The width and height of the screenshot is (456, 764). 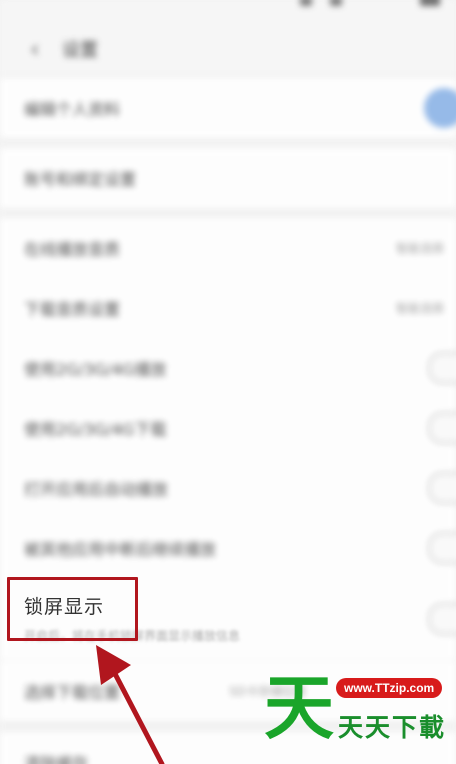 What do you see at coordinates (228, 11) in the screenshot?
I see `status-bar` at bounding box center [228, 11].